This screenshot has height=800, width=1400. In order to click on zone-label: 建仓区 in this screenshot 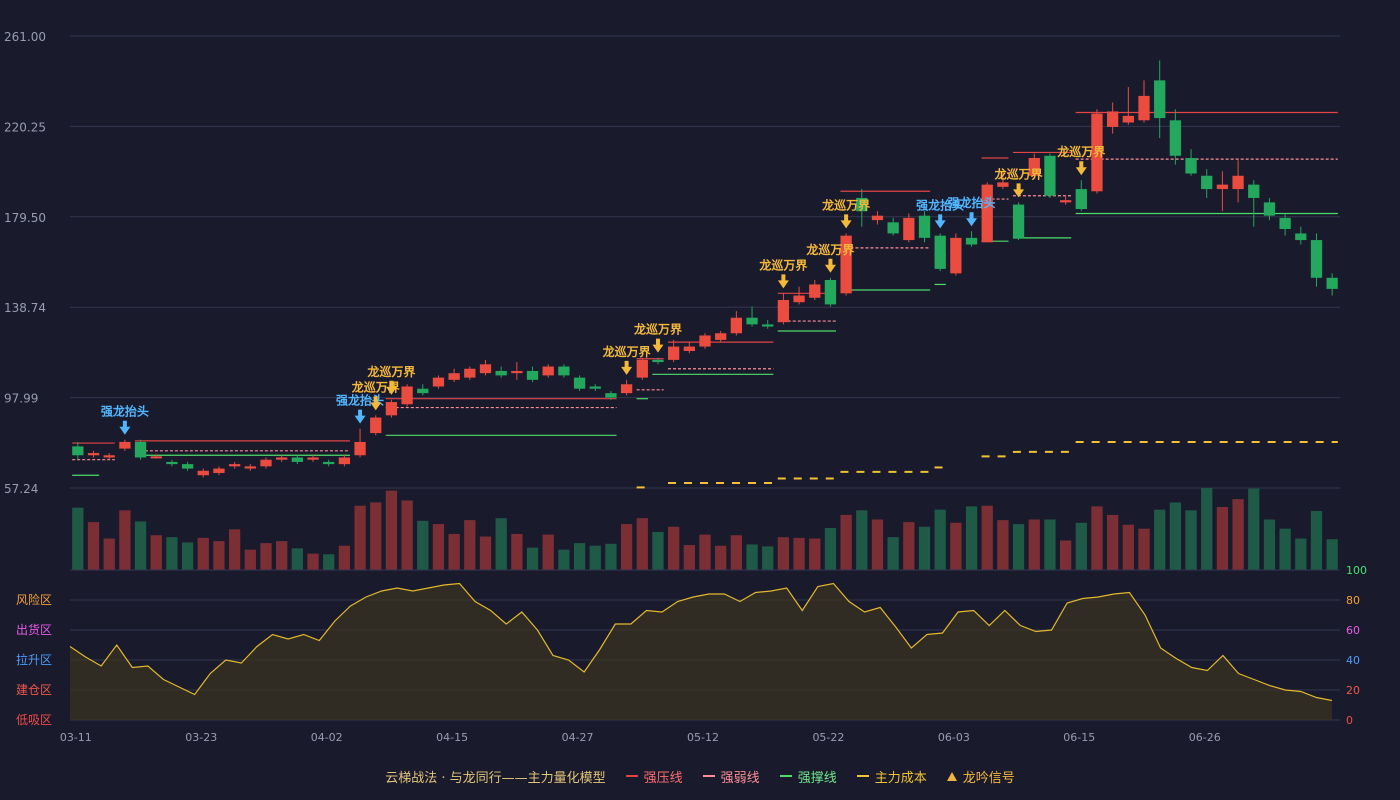, I will do `click(34, 690)`.